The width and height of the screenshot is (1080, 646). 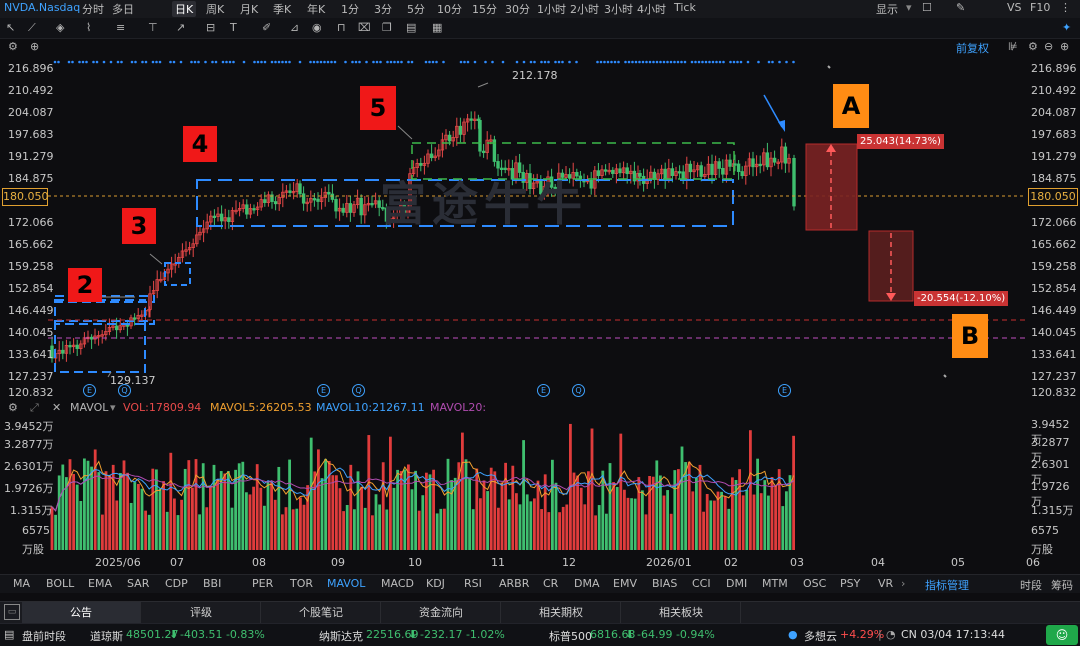 What do you see at coordinates (1013, 46) in the screenshot?
I see `chart-type-icon: ⊯` at bounding box center [1013, 46].